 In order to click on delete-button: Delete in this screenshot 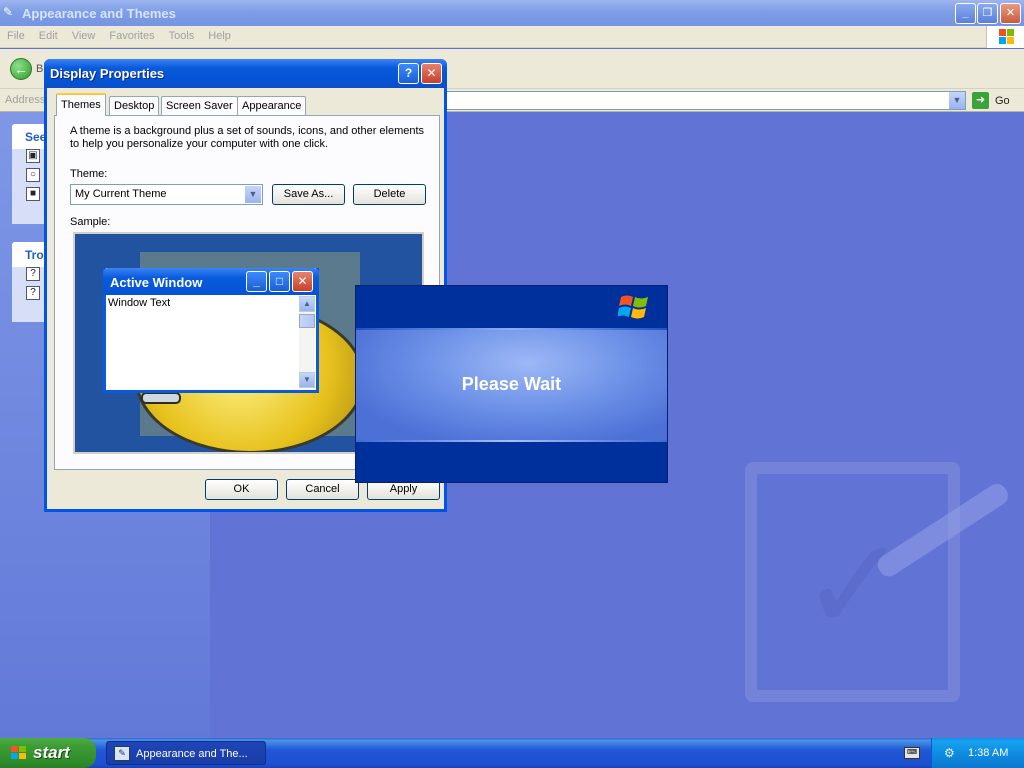, I will do `click(389, 194)`.